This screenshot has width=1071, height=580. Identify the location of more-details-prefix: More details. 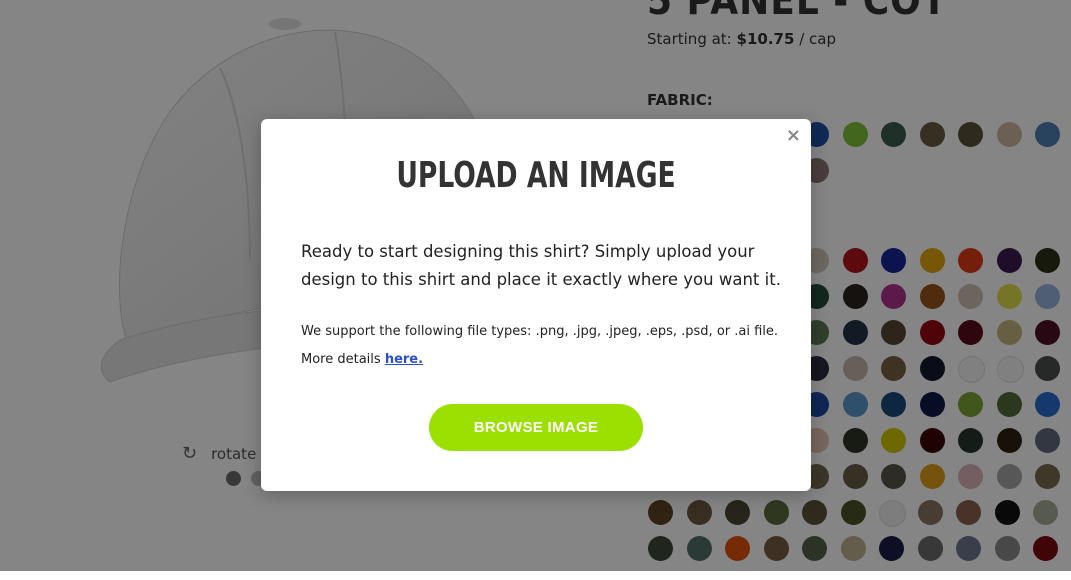
(341, 359).